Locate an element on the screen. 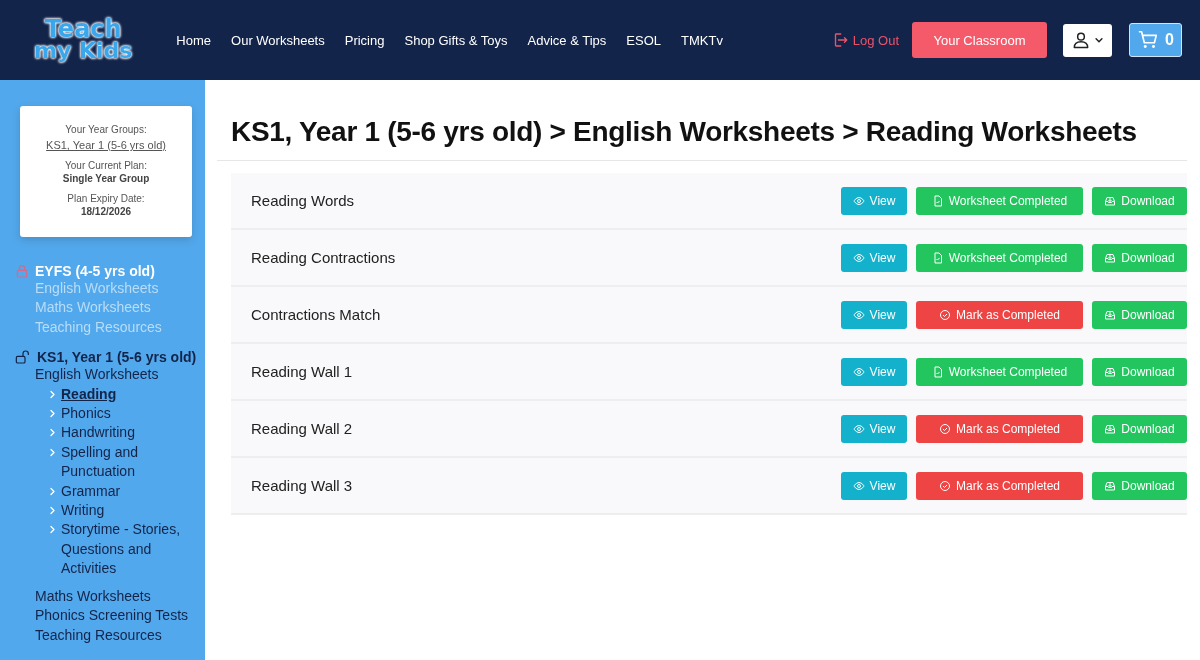 The width and height of the screenshot is (1200, 660). sidebar-link: English Worksheets is located at coordinates (97, 375).